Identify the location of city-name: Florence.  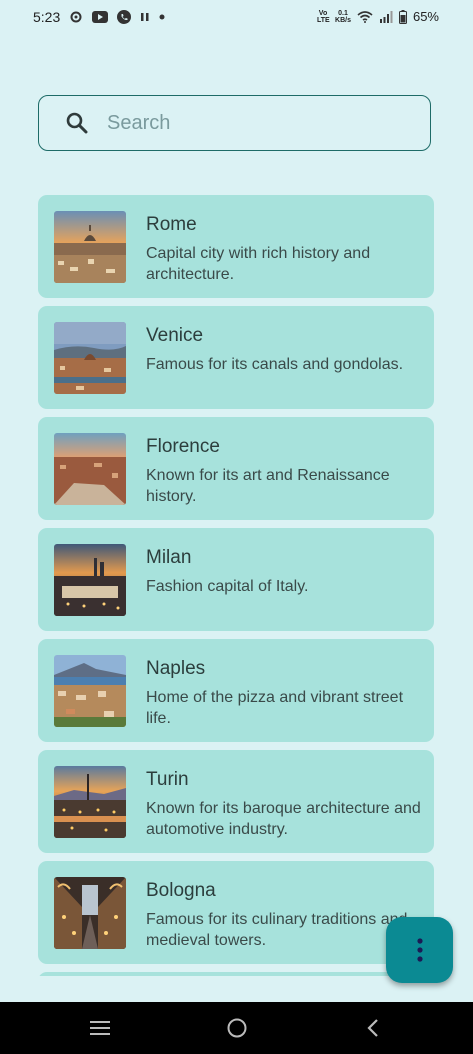
(183, 446).